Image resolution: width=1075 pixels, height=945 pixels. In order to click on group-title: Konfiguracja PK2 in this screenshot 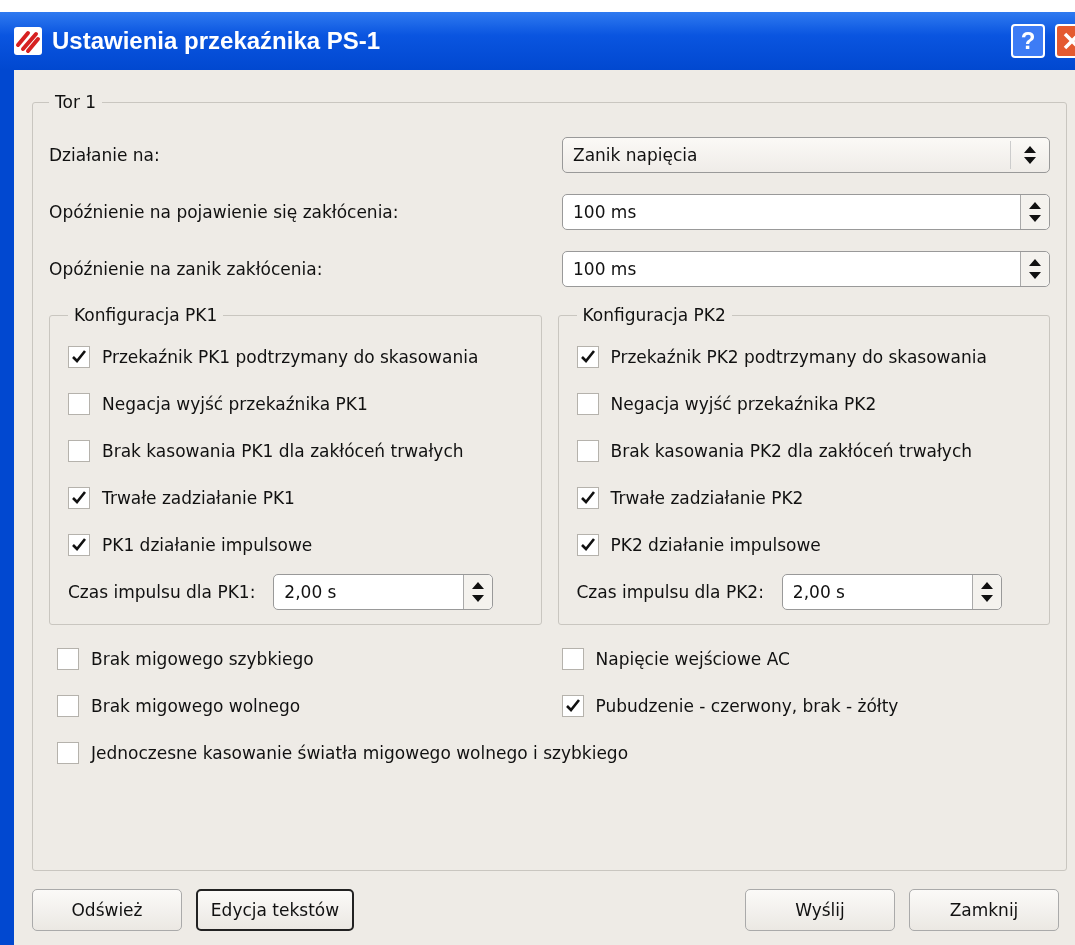, I will do `click(654, 315)`.